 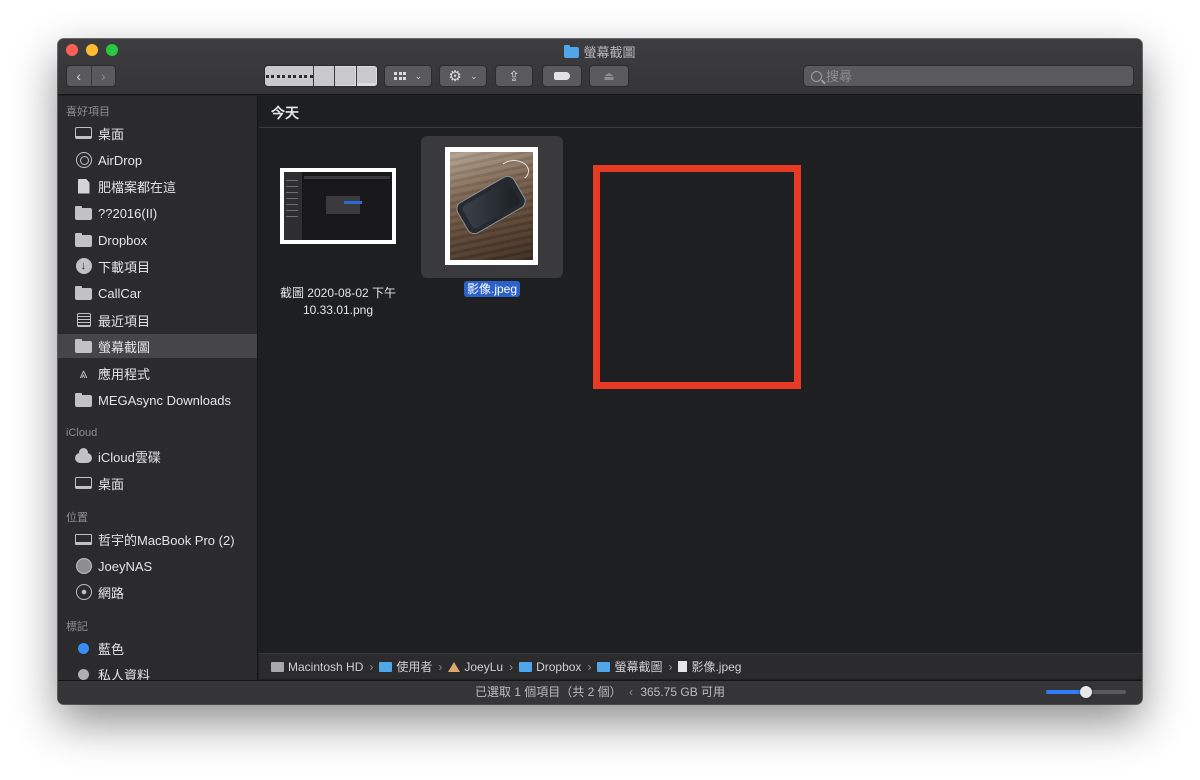 What do you see at coordinates (157, 213) in the screenshot?
I see `sidebar-item-2016: ??2016(II)` at bounding box center [157, 213].